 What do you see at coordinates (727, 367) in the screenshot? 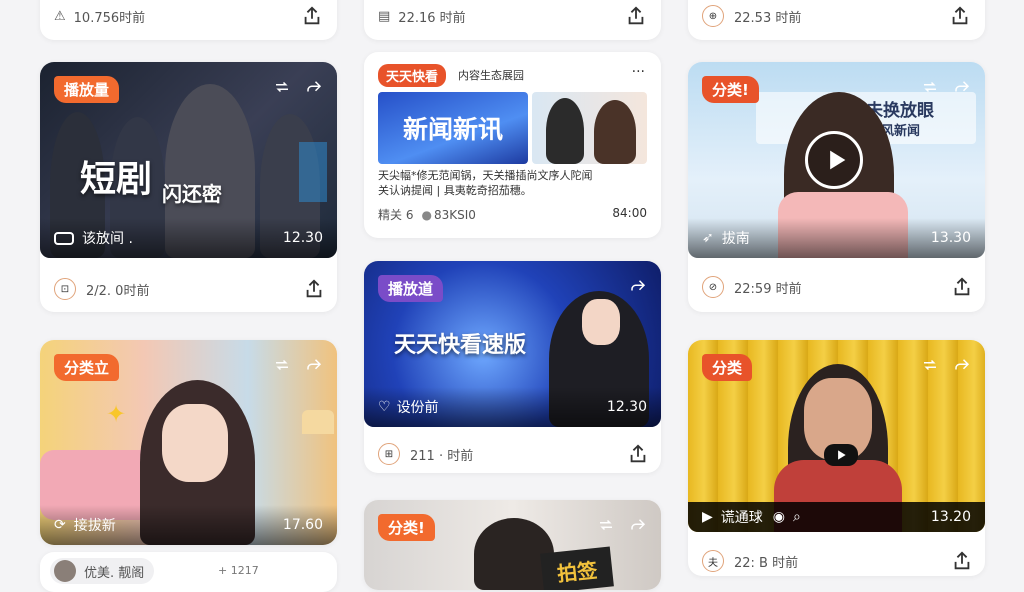
I see `category-tag: 分类` at bounding box center [727, 367].